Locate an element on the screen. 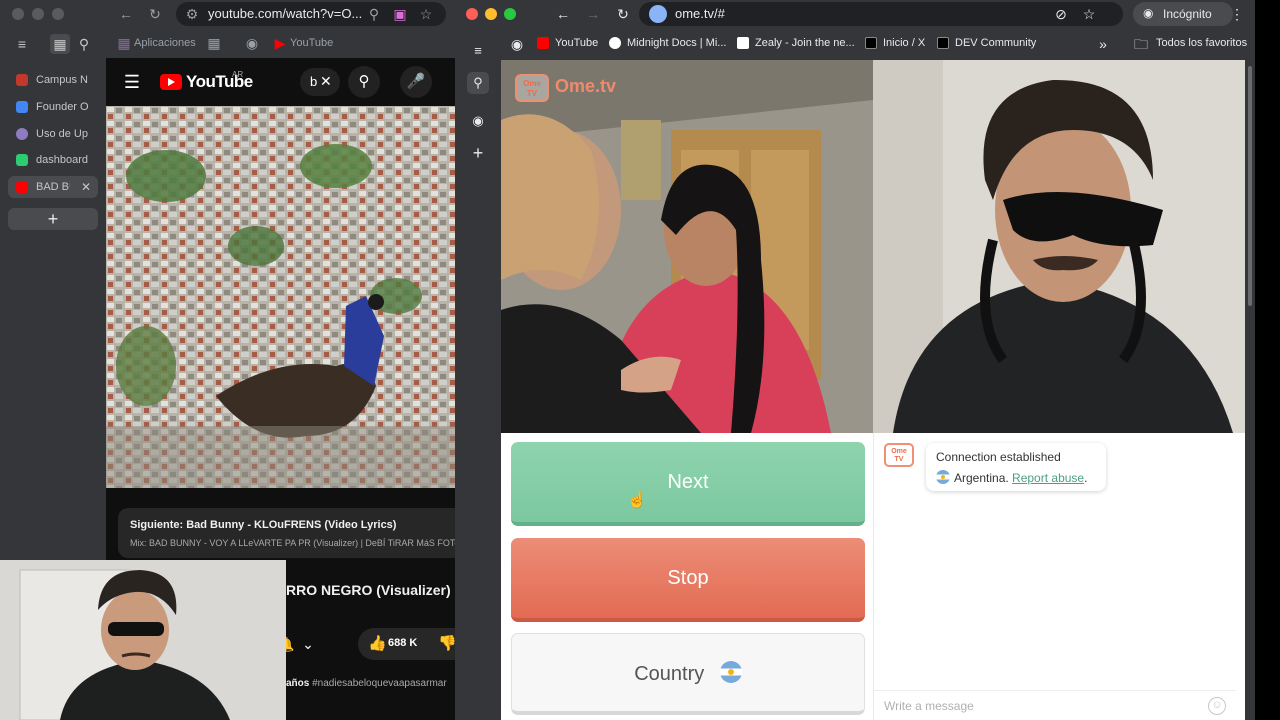 This screenshot has width=1280, height=720. like-count: 688 K is located at coordinates (403, 643).